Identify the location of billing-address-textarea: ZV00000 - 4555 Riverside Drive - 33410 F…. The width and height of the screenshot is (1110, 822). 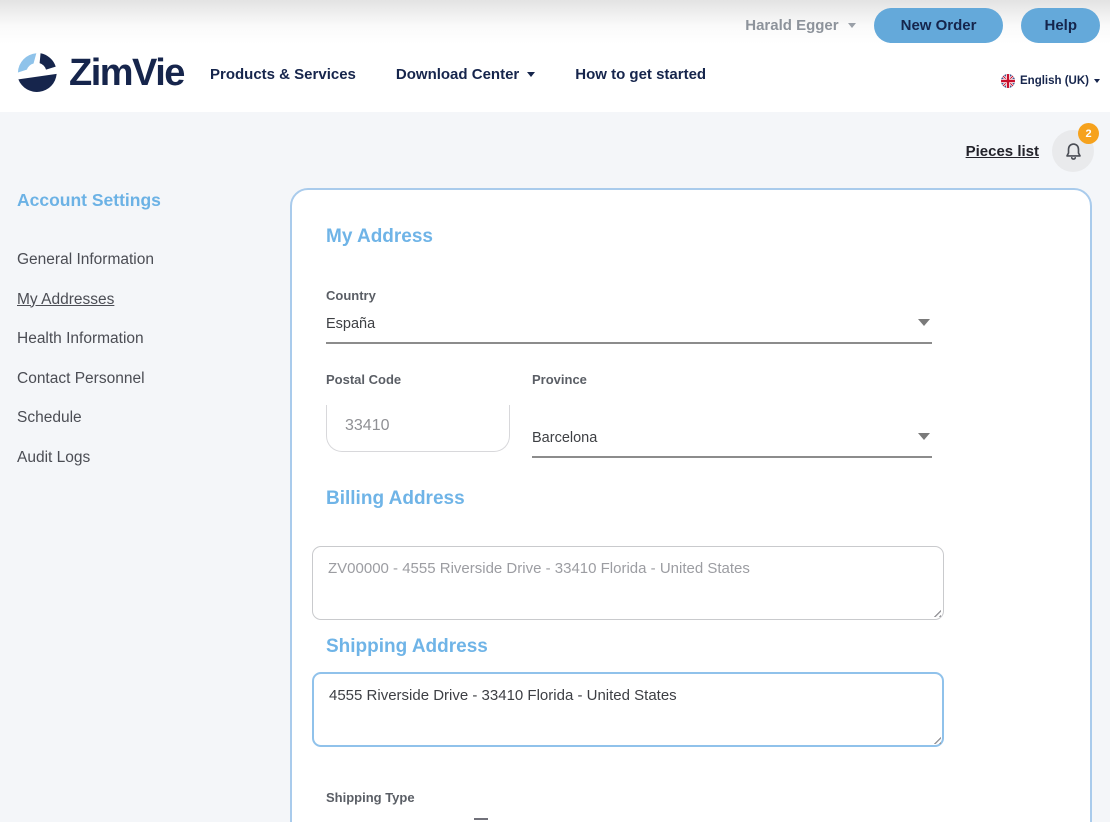
(628, 583).